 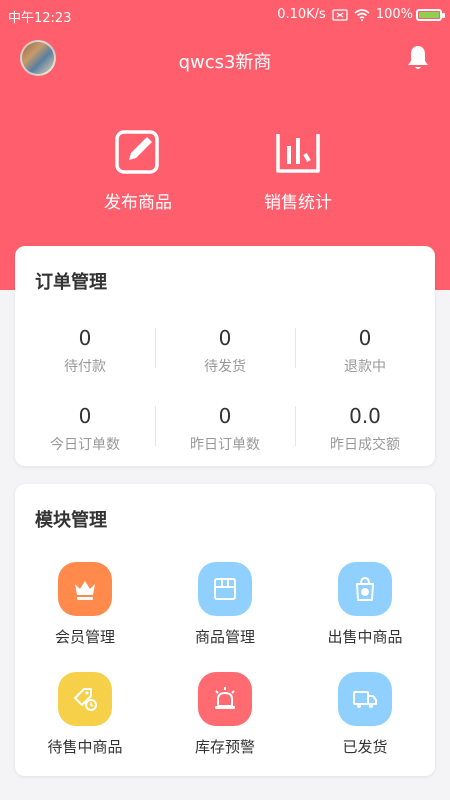 What do you see at coordinates (225, 429) in the screenshot?
I see `stat-yesterday-orders: 0 昨日订单数` at bounding box center [225, 429].